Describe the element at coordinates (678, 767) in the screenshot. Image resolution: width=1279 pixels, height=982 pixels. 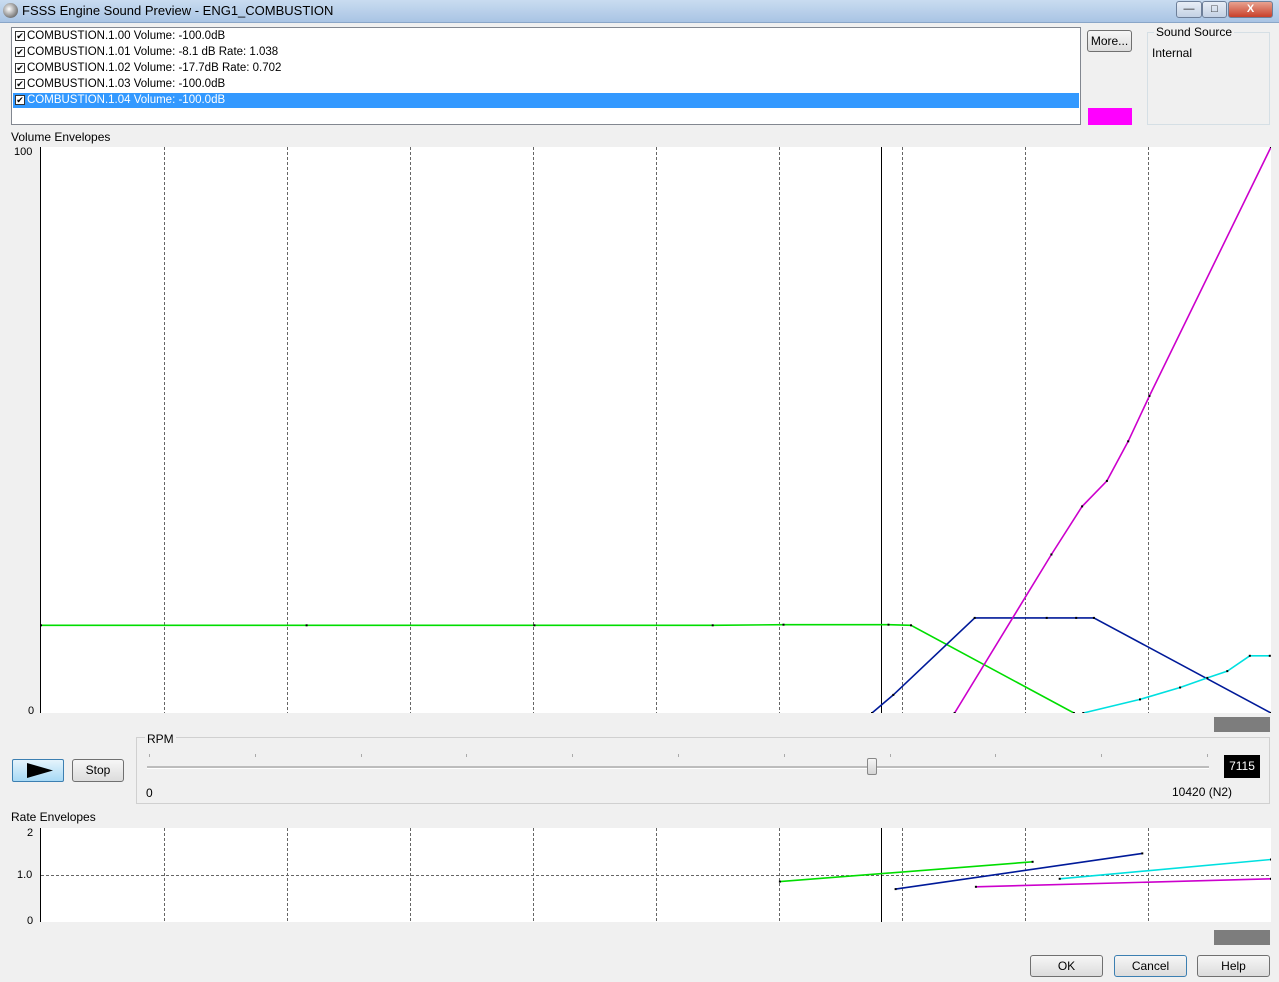
I see `rpm-slider-track` at that location.